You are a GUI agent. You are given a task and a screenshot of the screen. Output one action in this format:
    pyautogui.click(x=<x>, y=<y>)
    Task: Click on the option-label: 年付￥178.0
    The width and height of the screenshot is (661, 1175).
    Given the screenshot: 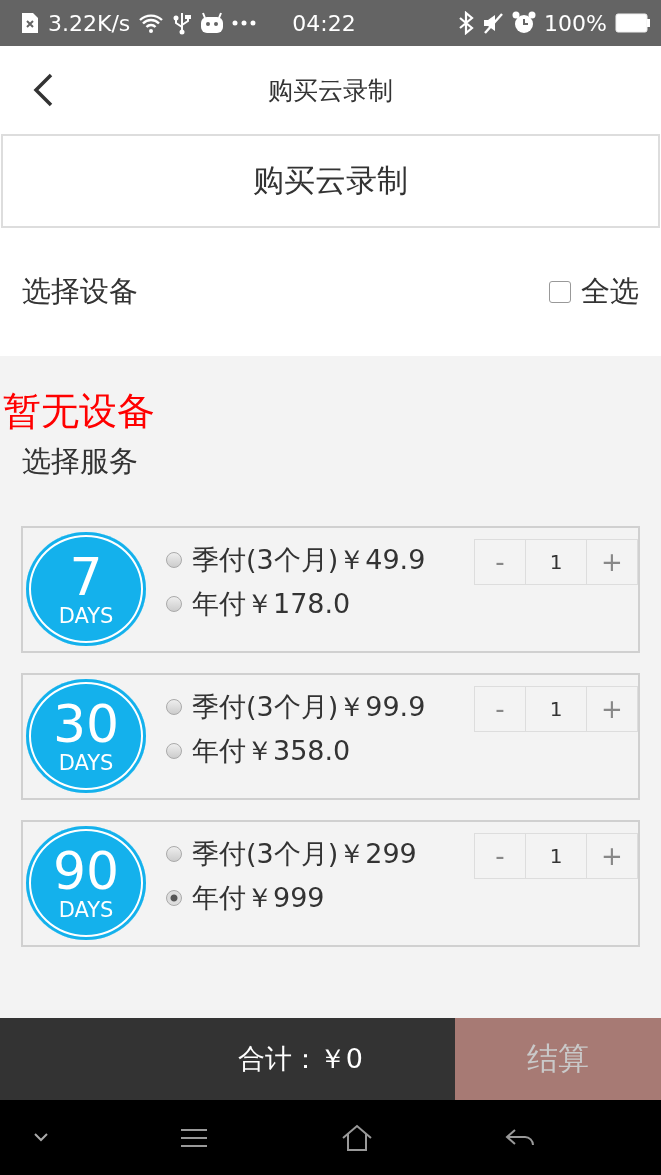 What is the action you would take?
    pyautogui.click(x=271, y=604)
    